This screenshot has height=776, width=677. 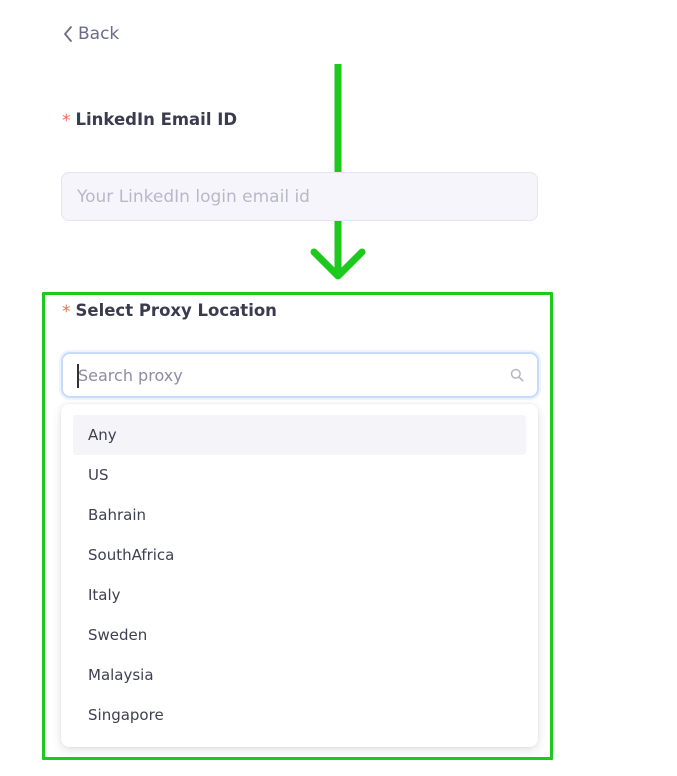 What do you see at coordinates (99, 34) in the screenshot?
I see `back-label: Back` at bounding box center [99, 34].